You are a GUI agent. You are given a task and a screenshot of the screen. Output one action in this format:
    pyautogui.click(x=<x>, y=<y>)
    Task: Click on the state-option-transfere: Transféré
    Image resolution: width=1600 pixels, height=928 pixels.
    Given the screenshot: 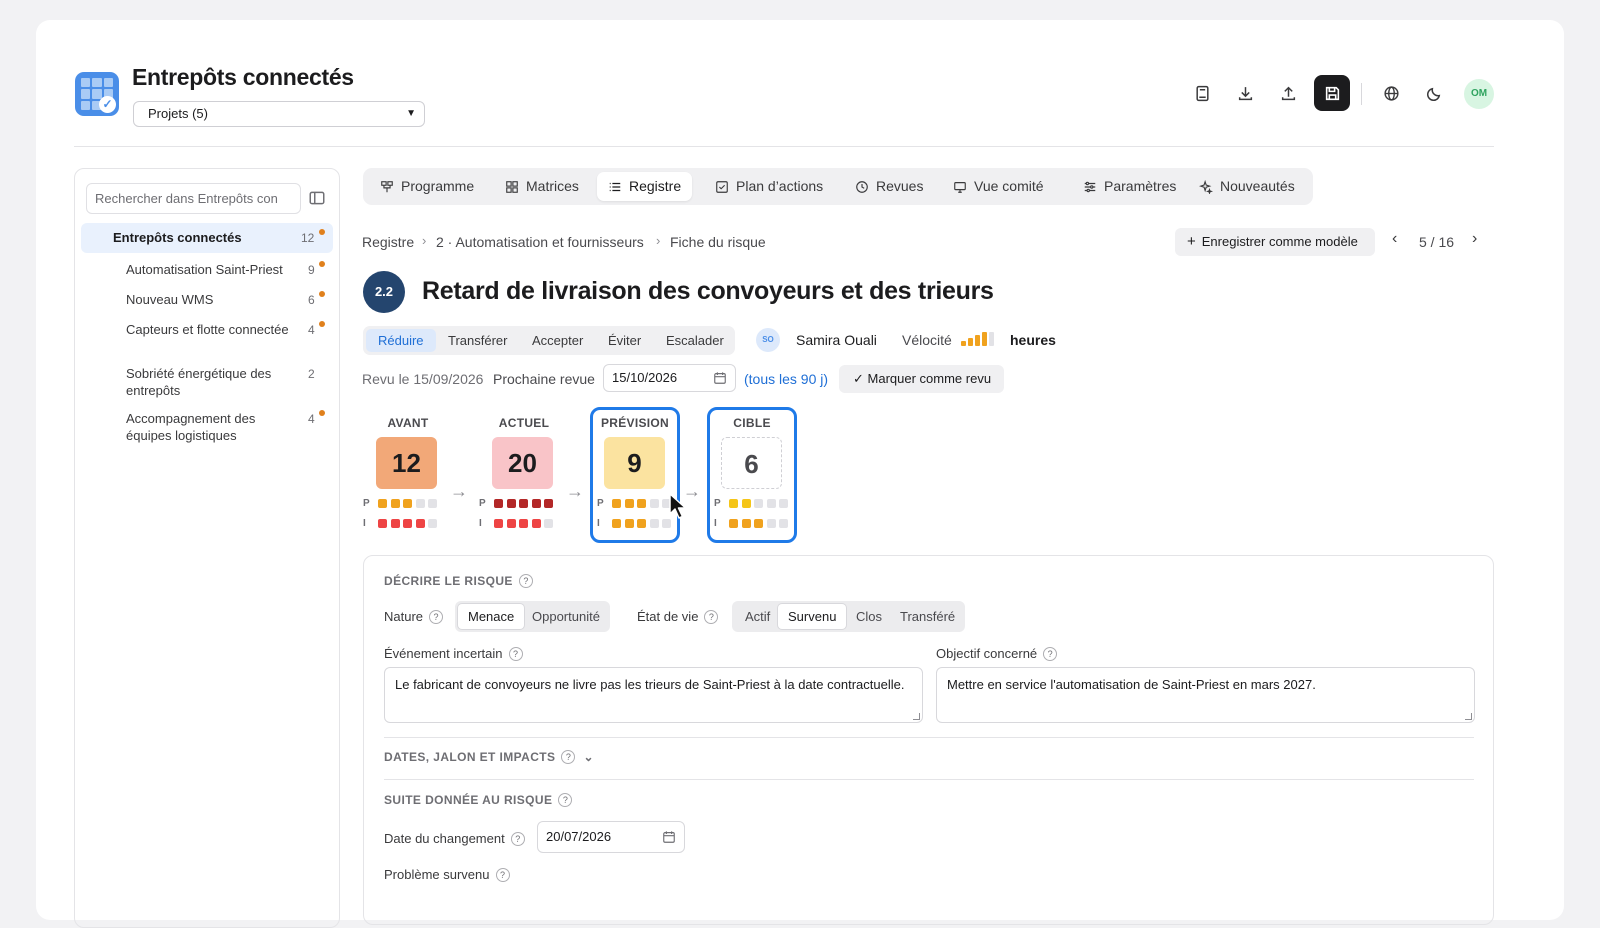 What is the action you would take?
    pyautogui.click(x=927, y=616)
    